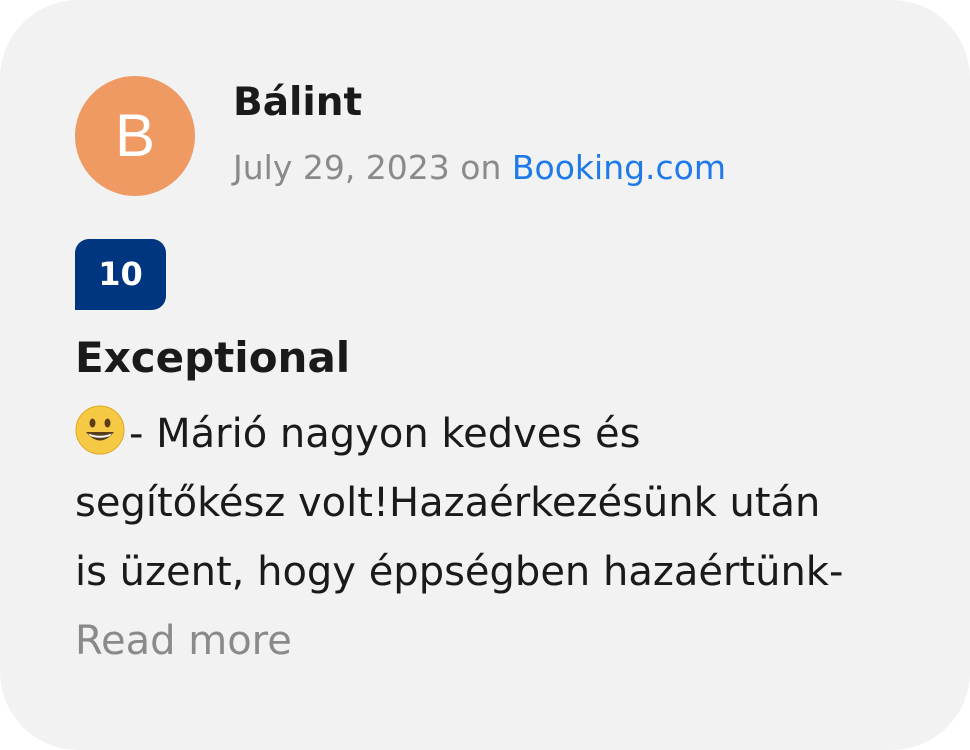  What do you see at coordinates (490, 641) in the screenshot?
I see `read-more-link: Read more` at bounding box center [490, 641].